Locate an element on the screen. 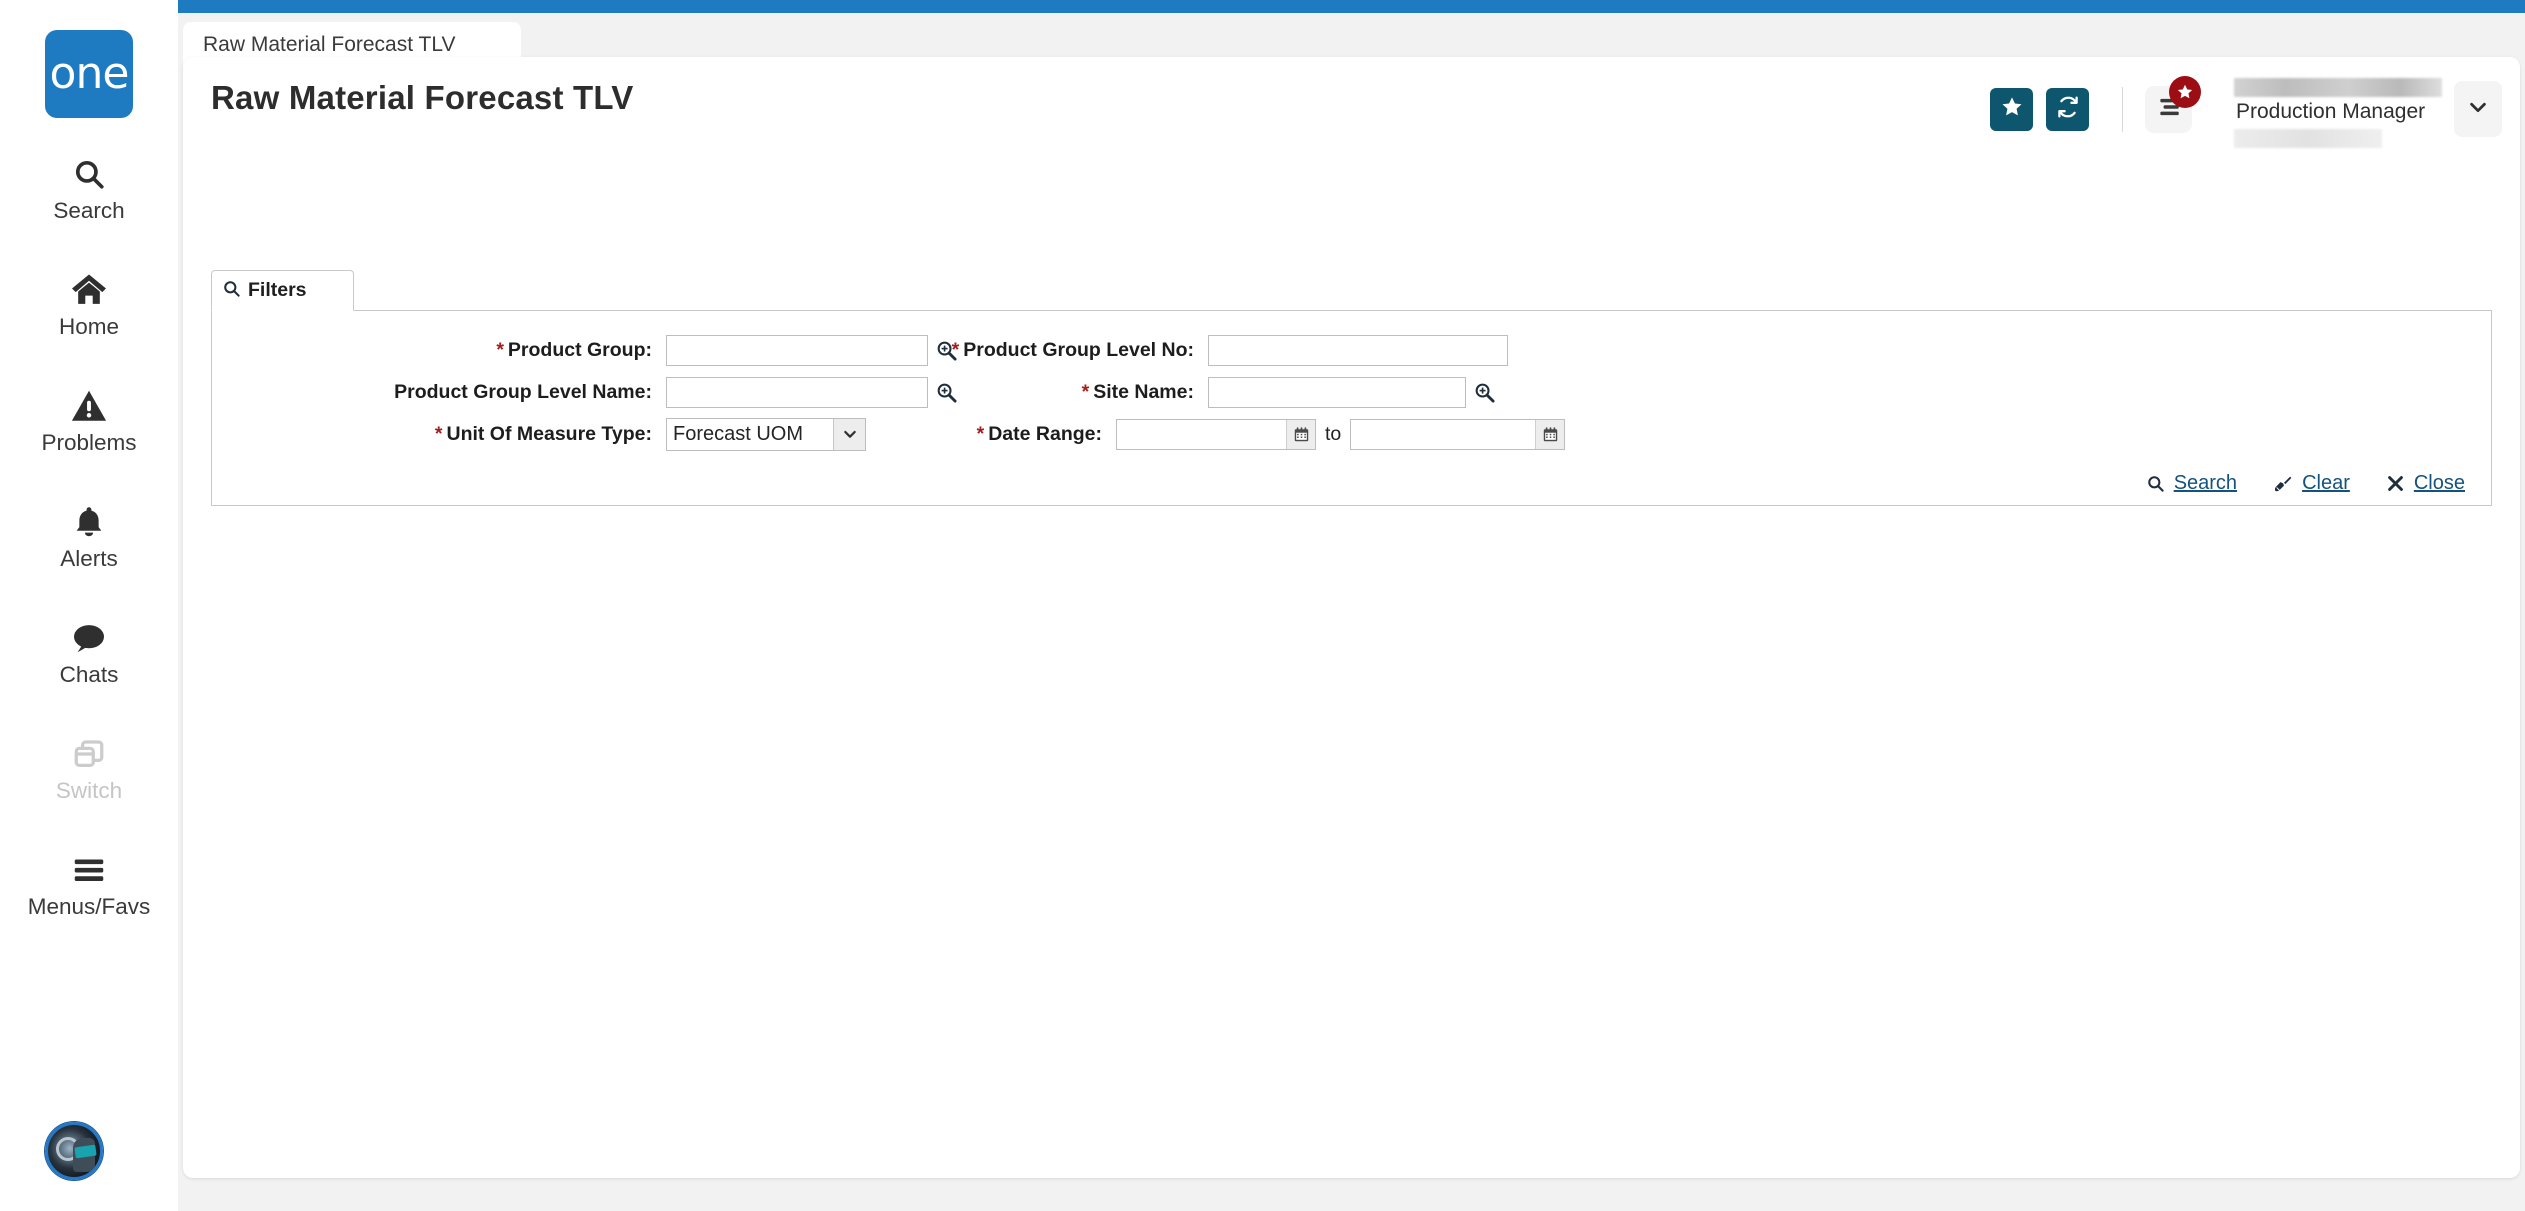  refresh-button is located at coordinates (2067, 109).